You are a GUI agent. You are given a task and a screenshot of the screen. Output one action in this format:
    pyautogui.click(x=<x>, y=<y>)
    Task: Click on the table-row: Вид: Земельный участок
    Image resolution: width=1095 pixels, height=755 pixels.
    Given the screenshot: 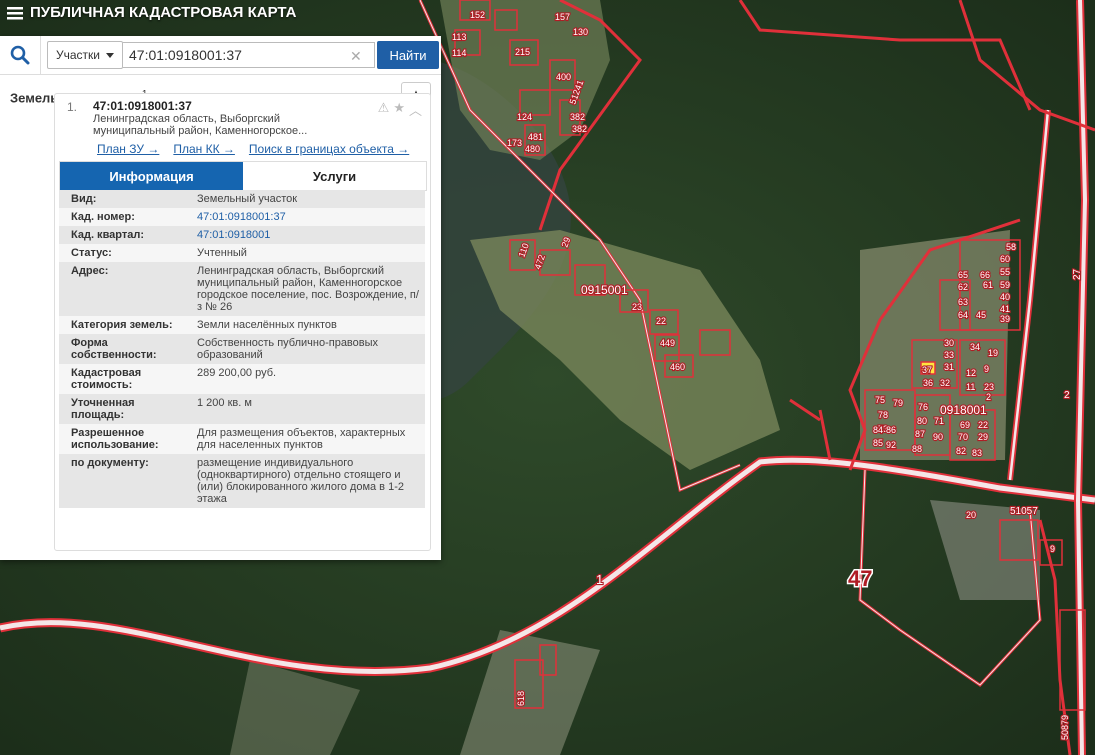 What is the action you would take?
    pyautogui.click(x=242, y=199)
    